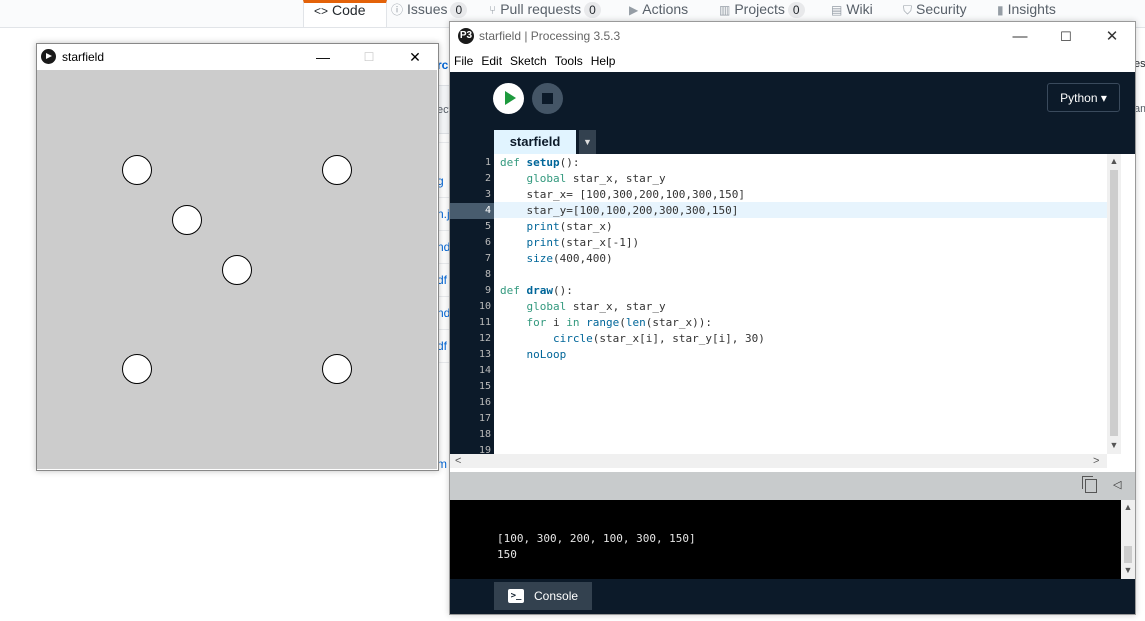 This screenshot has height=621, width=1145. I want to click on line-number: 2, so click(487, 178).